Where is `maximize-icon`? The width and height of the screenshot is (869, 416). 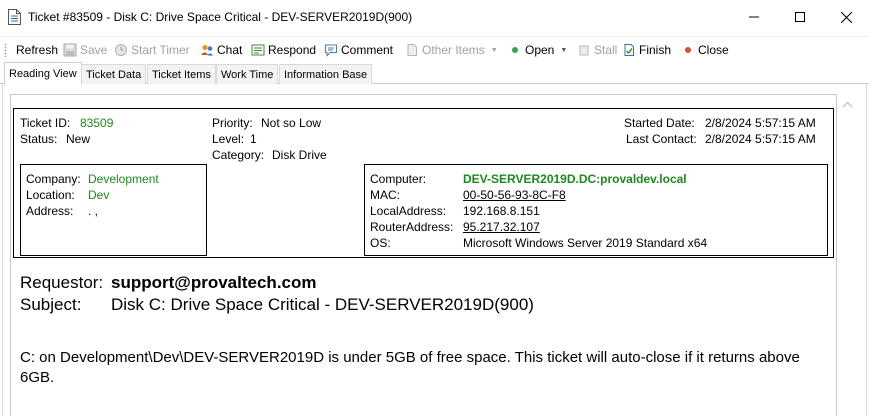
maximize-icon is located at coordinates (800, 17).